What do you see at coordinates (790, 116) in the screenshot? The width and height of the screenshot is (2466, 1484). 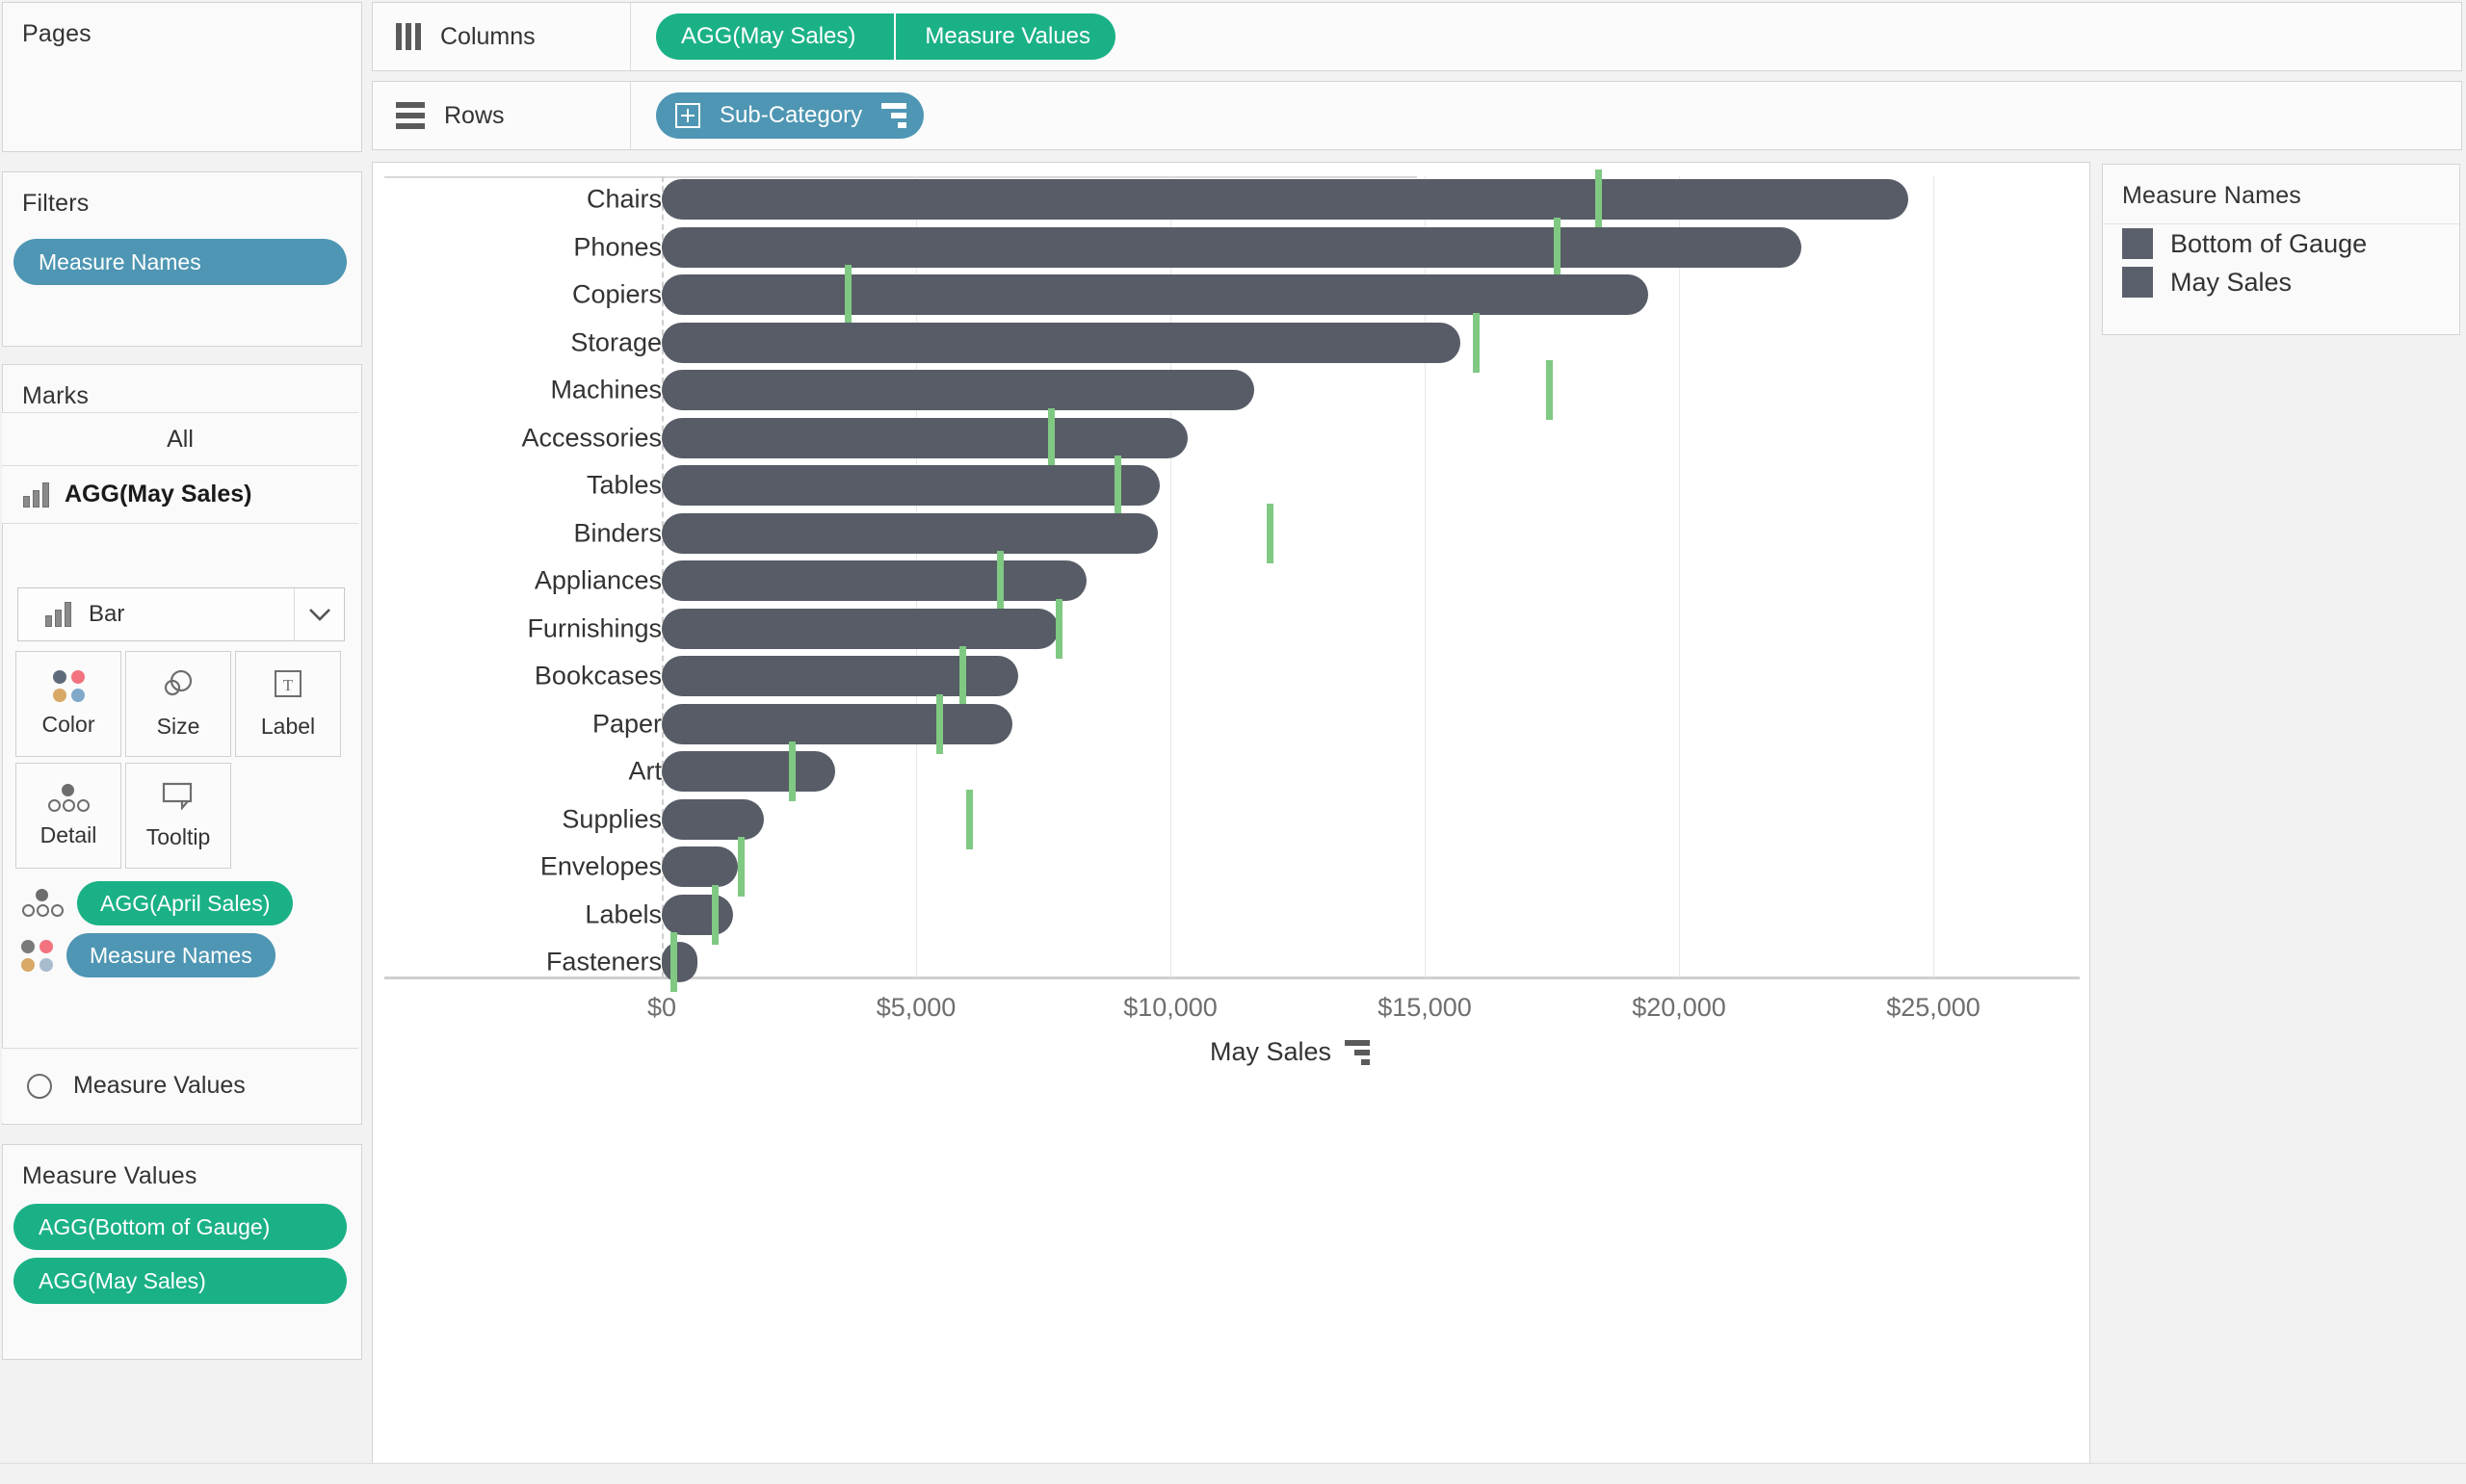 I see `rows-pill-sub-category: Sub-Category` at bounding box center [790, 116].